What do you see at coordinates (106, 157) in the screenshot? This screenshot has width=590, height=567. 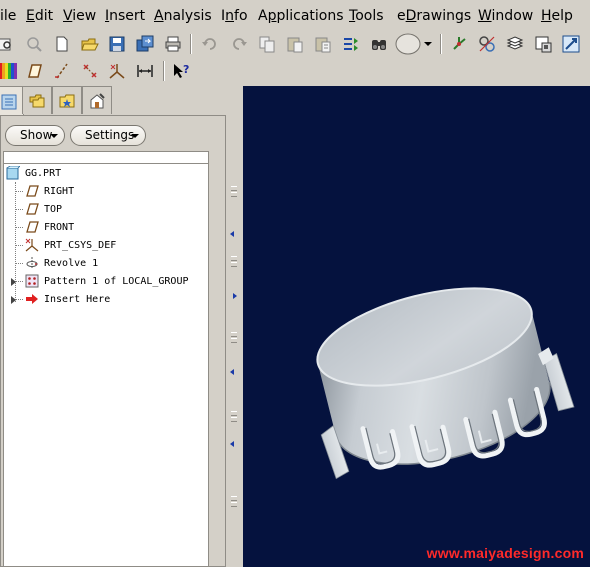 I see `tree-filter-bar` at bounding box center [106, 157].